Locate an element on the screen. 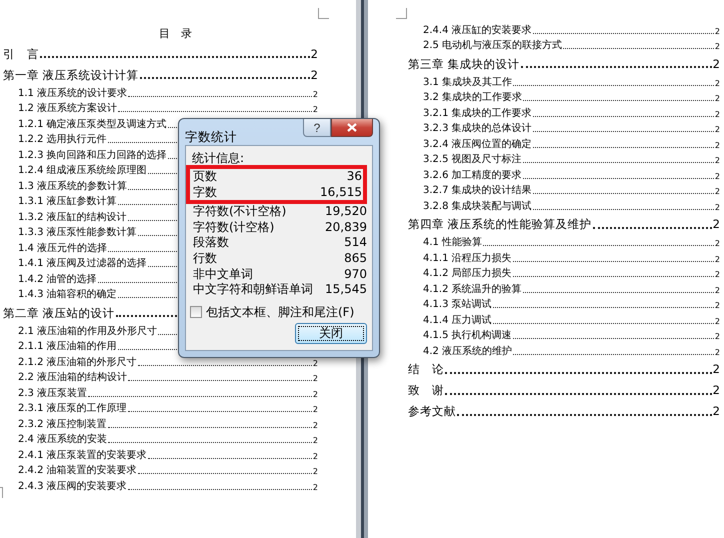 The width and height of the screenshot is (724, 538). toc-entry: 第四章 液压系统的性能验算及维护 is located at coordinates (500, 224).